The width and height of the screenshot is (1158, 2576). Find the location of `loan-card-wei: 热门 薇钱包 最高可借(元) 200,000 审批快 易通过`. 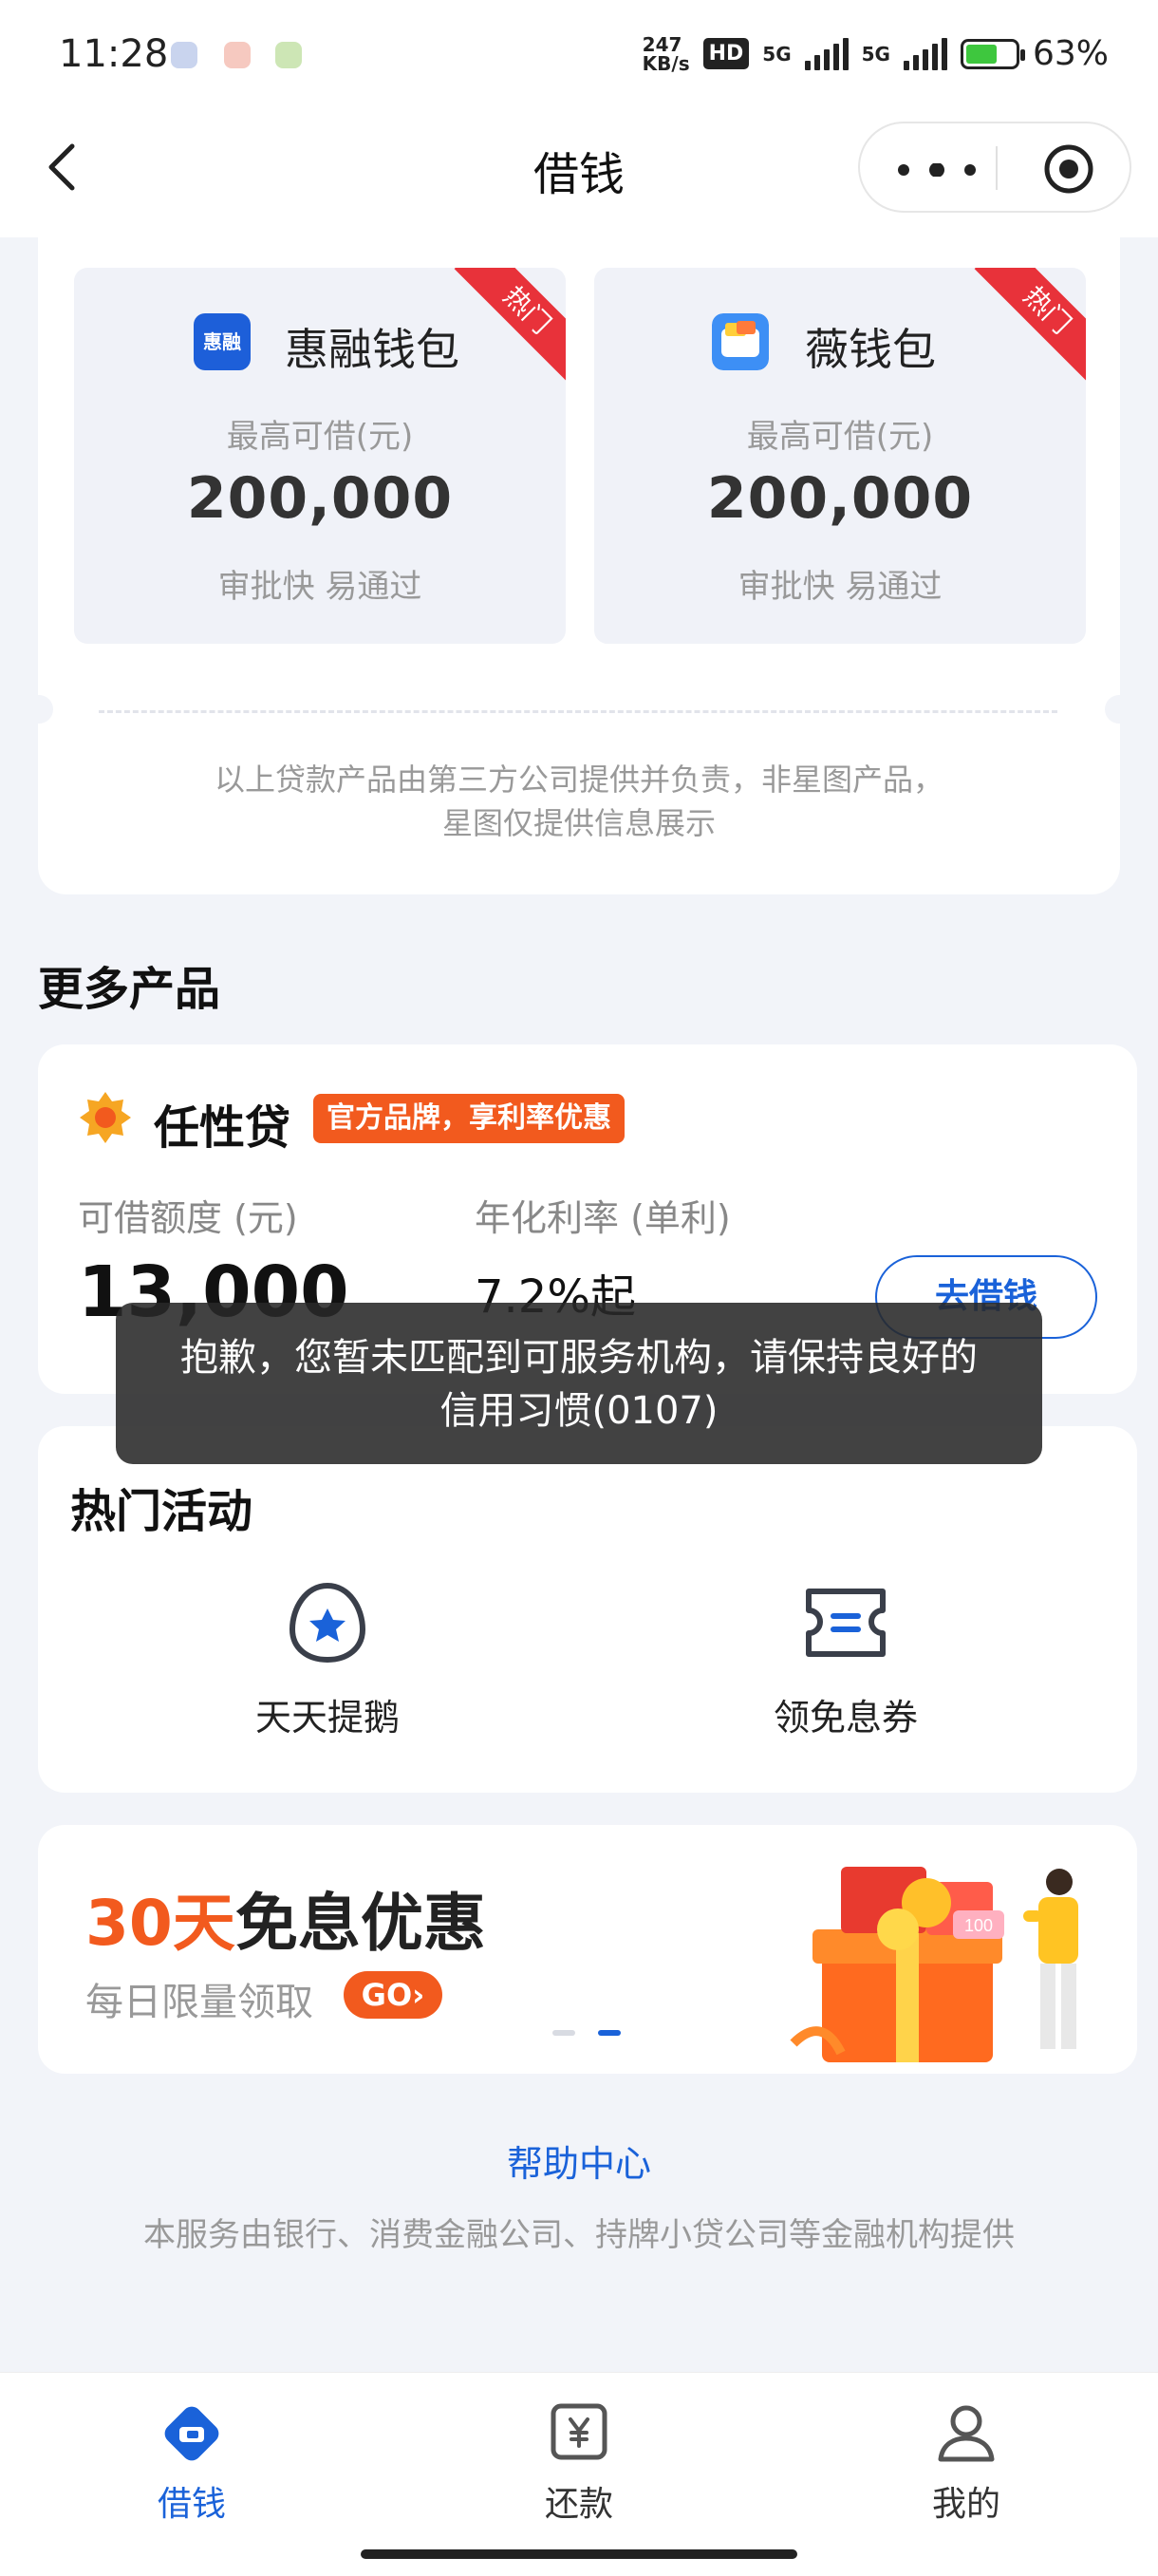

loan-card-wei: 热门 薇钱包 最高可借(元) 200,000 审批快 易通过 is located at coordinates (840, 456).